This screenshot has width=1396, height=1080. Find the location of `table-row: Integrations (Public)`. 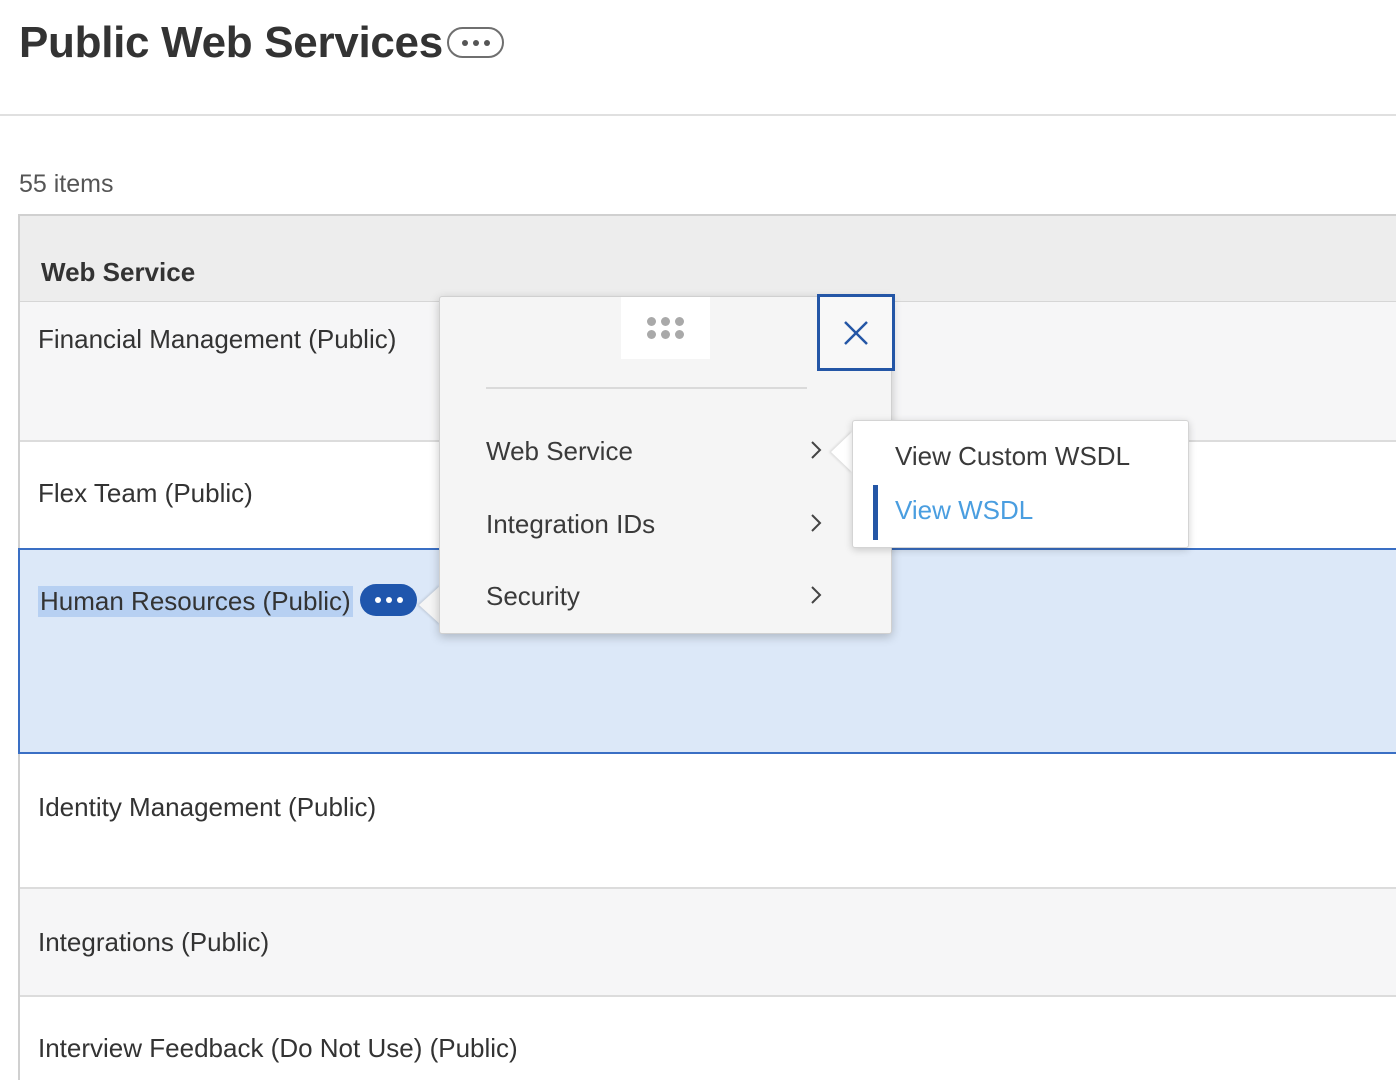

table-row: Integrations (Public) is located at coordinates (708, 943).